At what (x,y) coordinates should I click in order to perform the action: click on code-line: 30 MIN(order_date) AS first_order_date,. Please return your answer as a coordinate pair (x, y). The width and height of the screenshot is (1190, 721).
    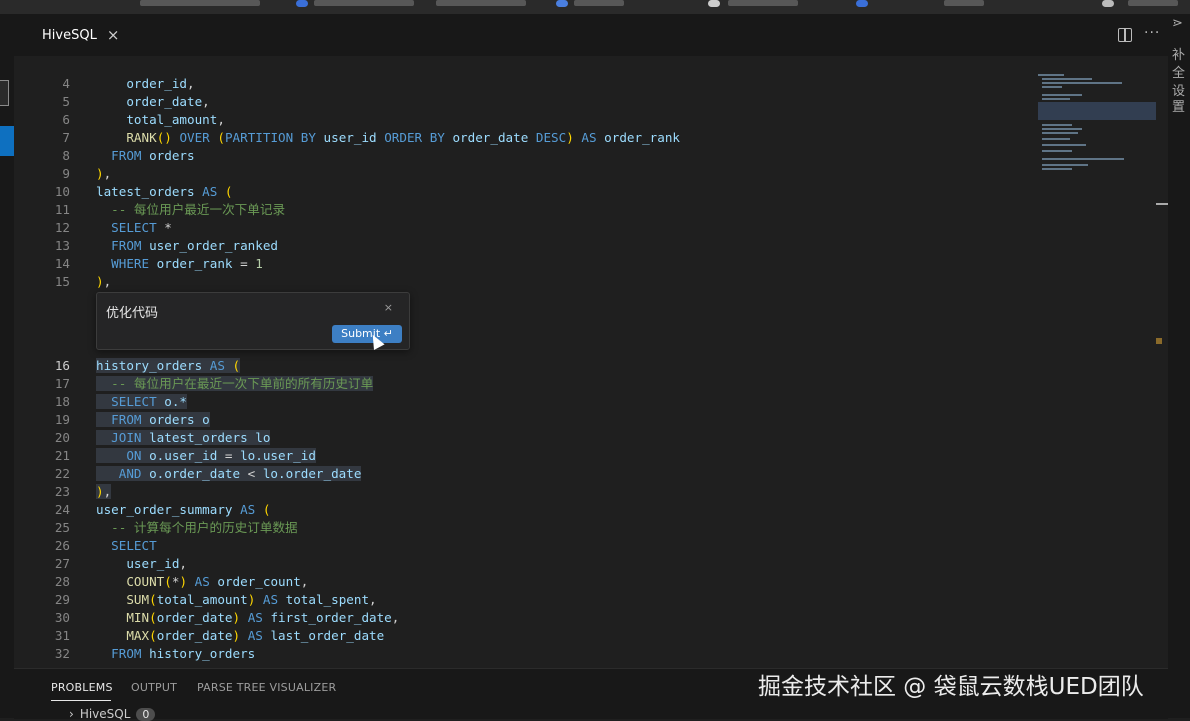
    Looking at the image, I should click on (524, 618).